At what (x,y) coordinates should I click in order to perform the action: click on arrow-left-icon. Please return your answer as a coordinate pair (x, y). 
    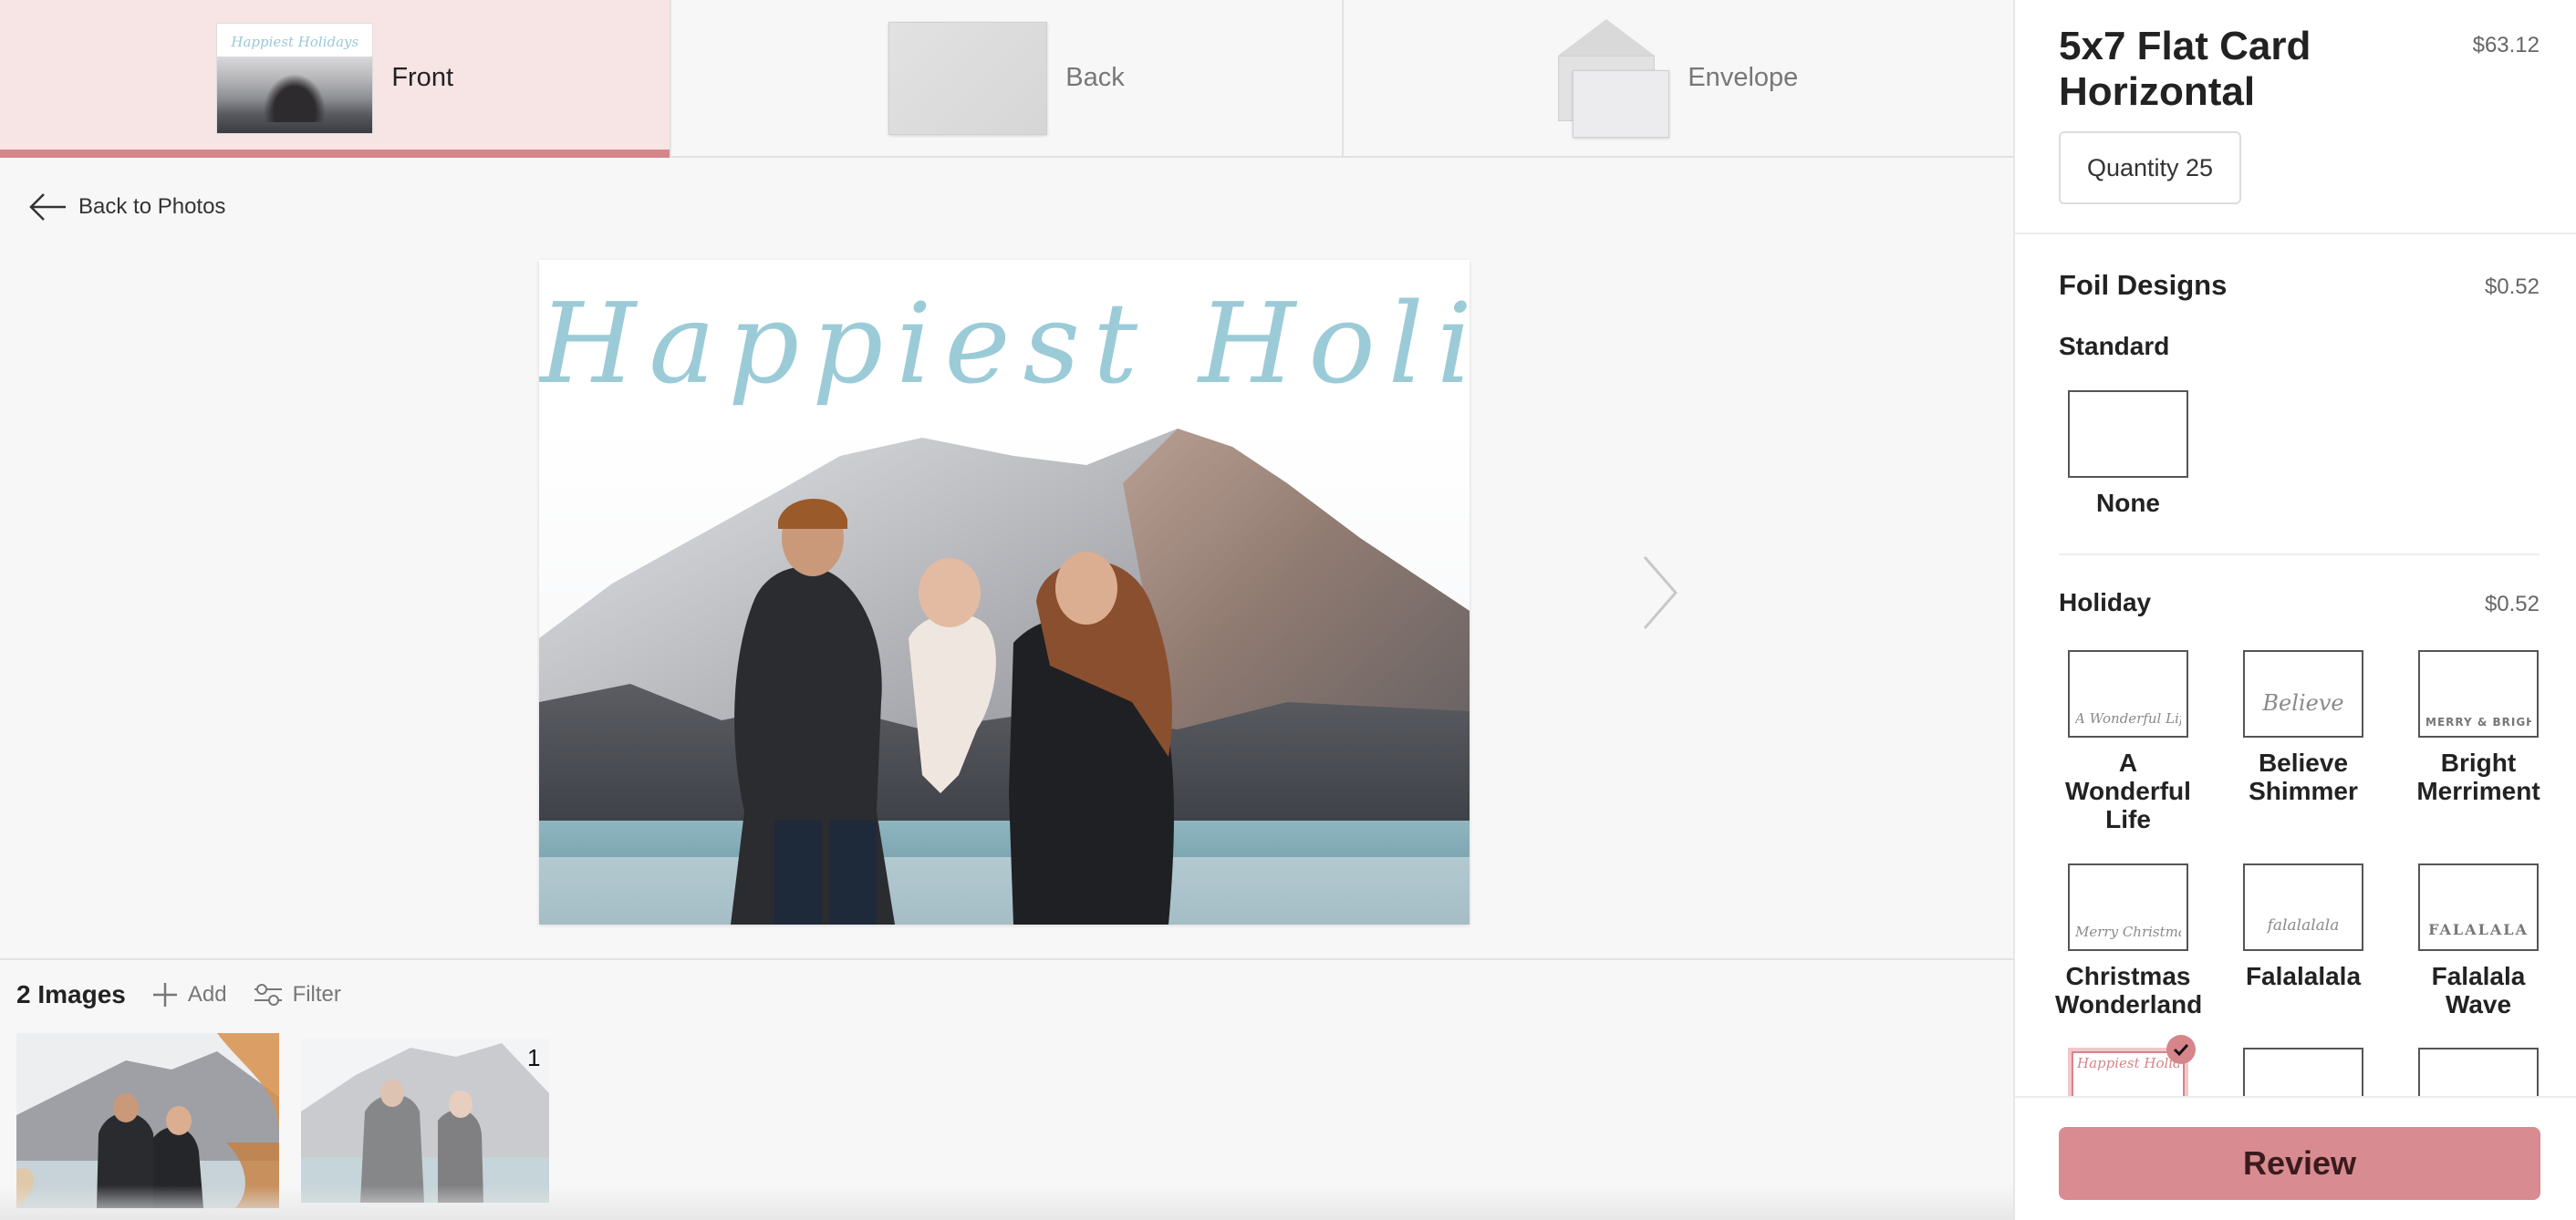
    Looking at the image, I should click on (47, 207).